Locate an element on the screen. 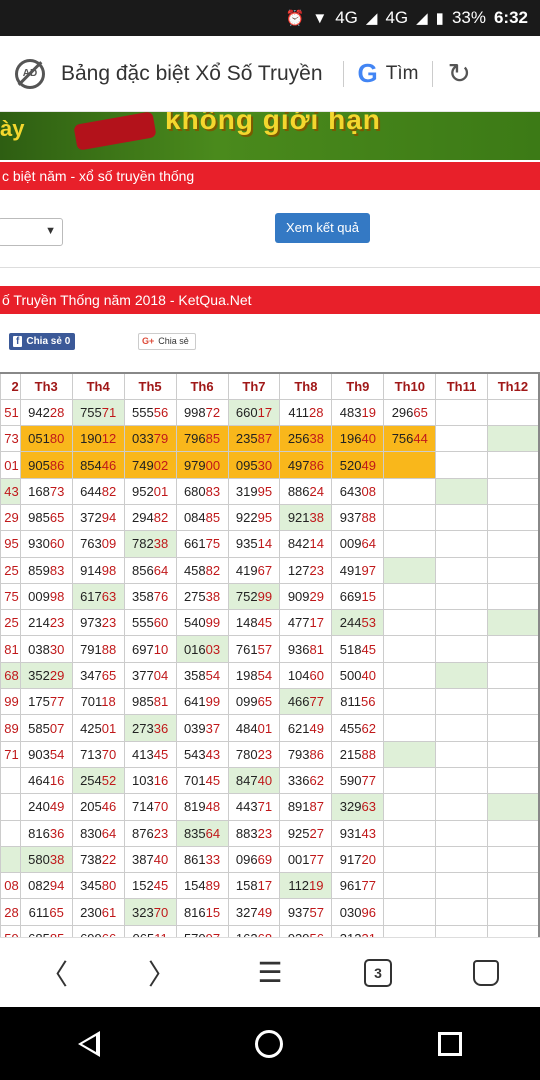 The width and height of the screenshot is (540, 1080). system-back-icon is located at coordinates (88, 1043).